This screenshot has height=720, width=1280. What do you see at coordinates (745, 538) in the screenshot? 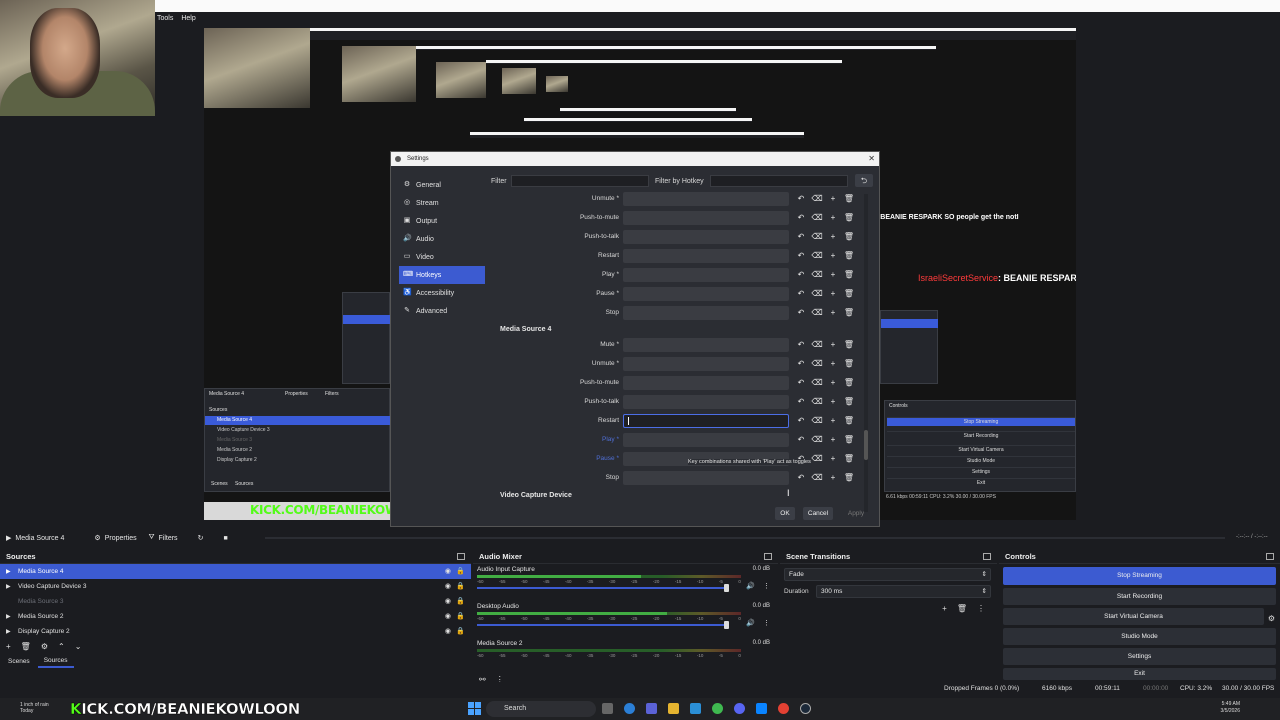
I see `seek-bar` at bounding box center [745, 538].